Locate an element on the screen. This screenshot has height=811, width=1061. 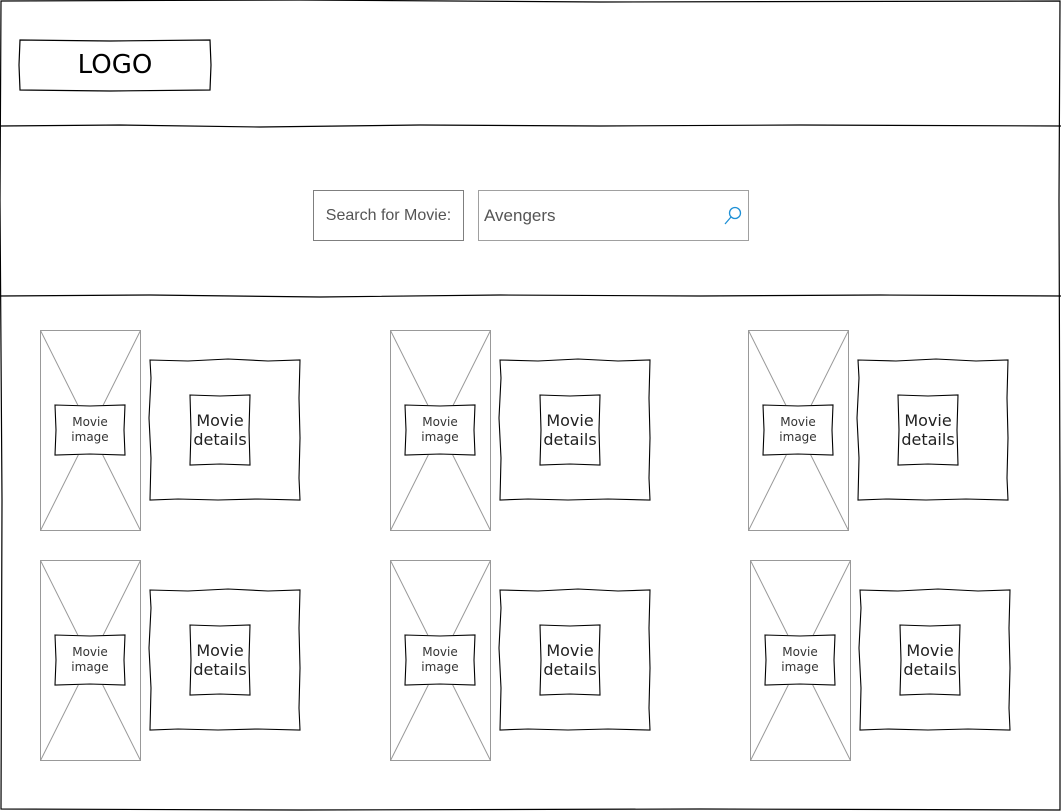
search-divider is located at coordinates (530, 296).